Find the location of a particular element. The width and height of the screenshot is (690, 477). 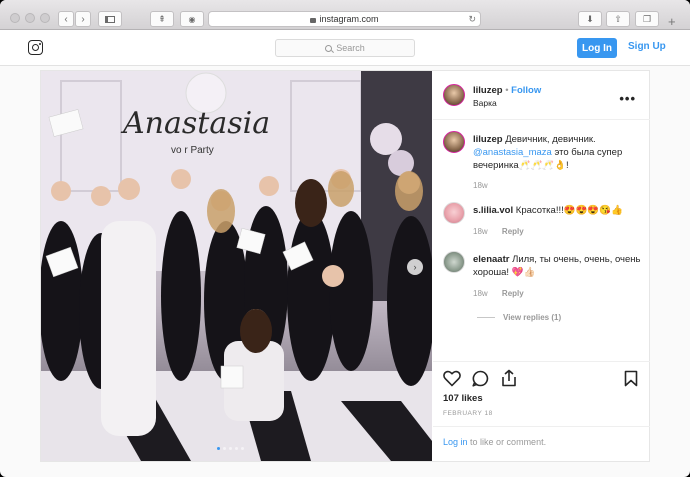

tabs-button: ❐ is located at coordinates (647, 19).